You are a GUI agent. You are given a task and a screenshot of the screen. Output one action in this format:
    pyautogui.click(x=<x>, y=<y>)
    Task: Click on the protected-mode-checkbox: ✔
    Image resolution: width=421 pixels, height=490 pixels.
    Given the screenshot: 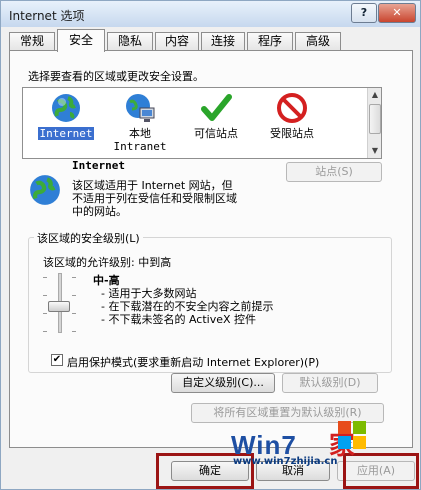 What is the action you would take?
    pyautogui.click(x=57, y=360)
    